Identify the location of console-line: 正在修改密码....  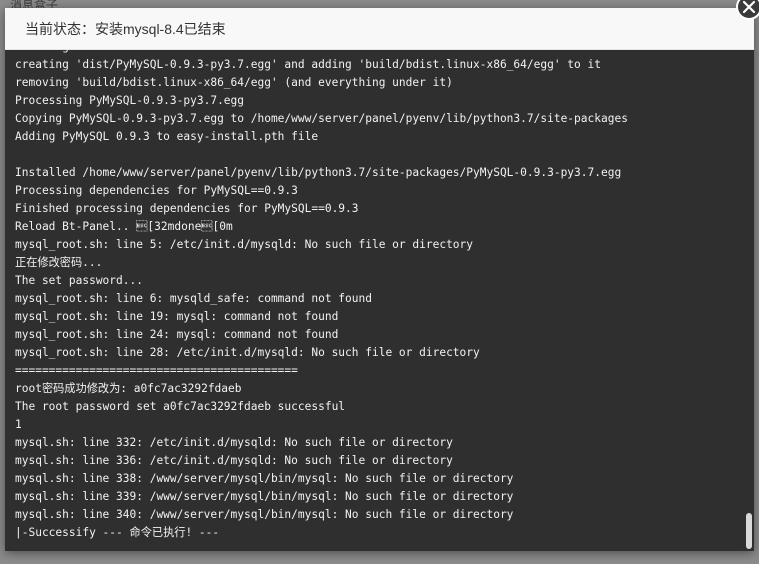
(59, 262).